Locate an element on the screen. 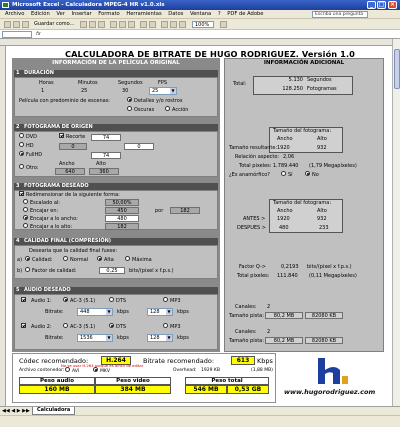 The width and height of the screenshot is (400, 427). name-box is located at coordinates (17, 34).